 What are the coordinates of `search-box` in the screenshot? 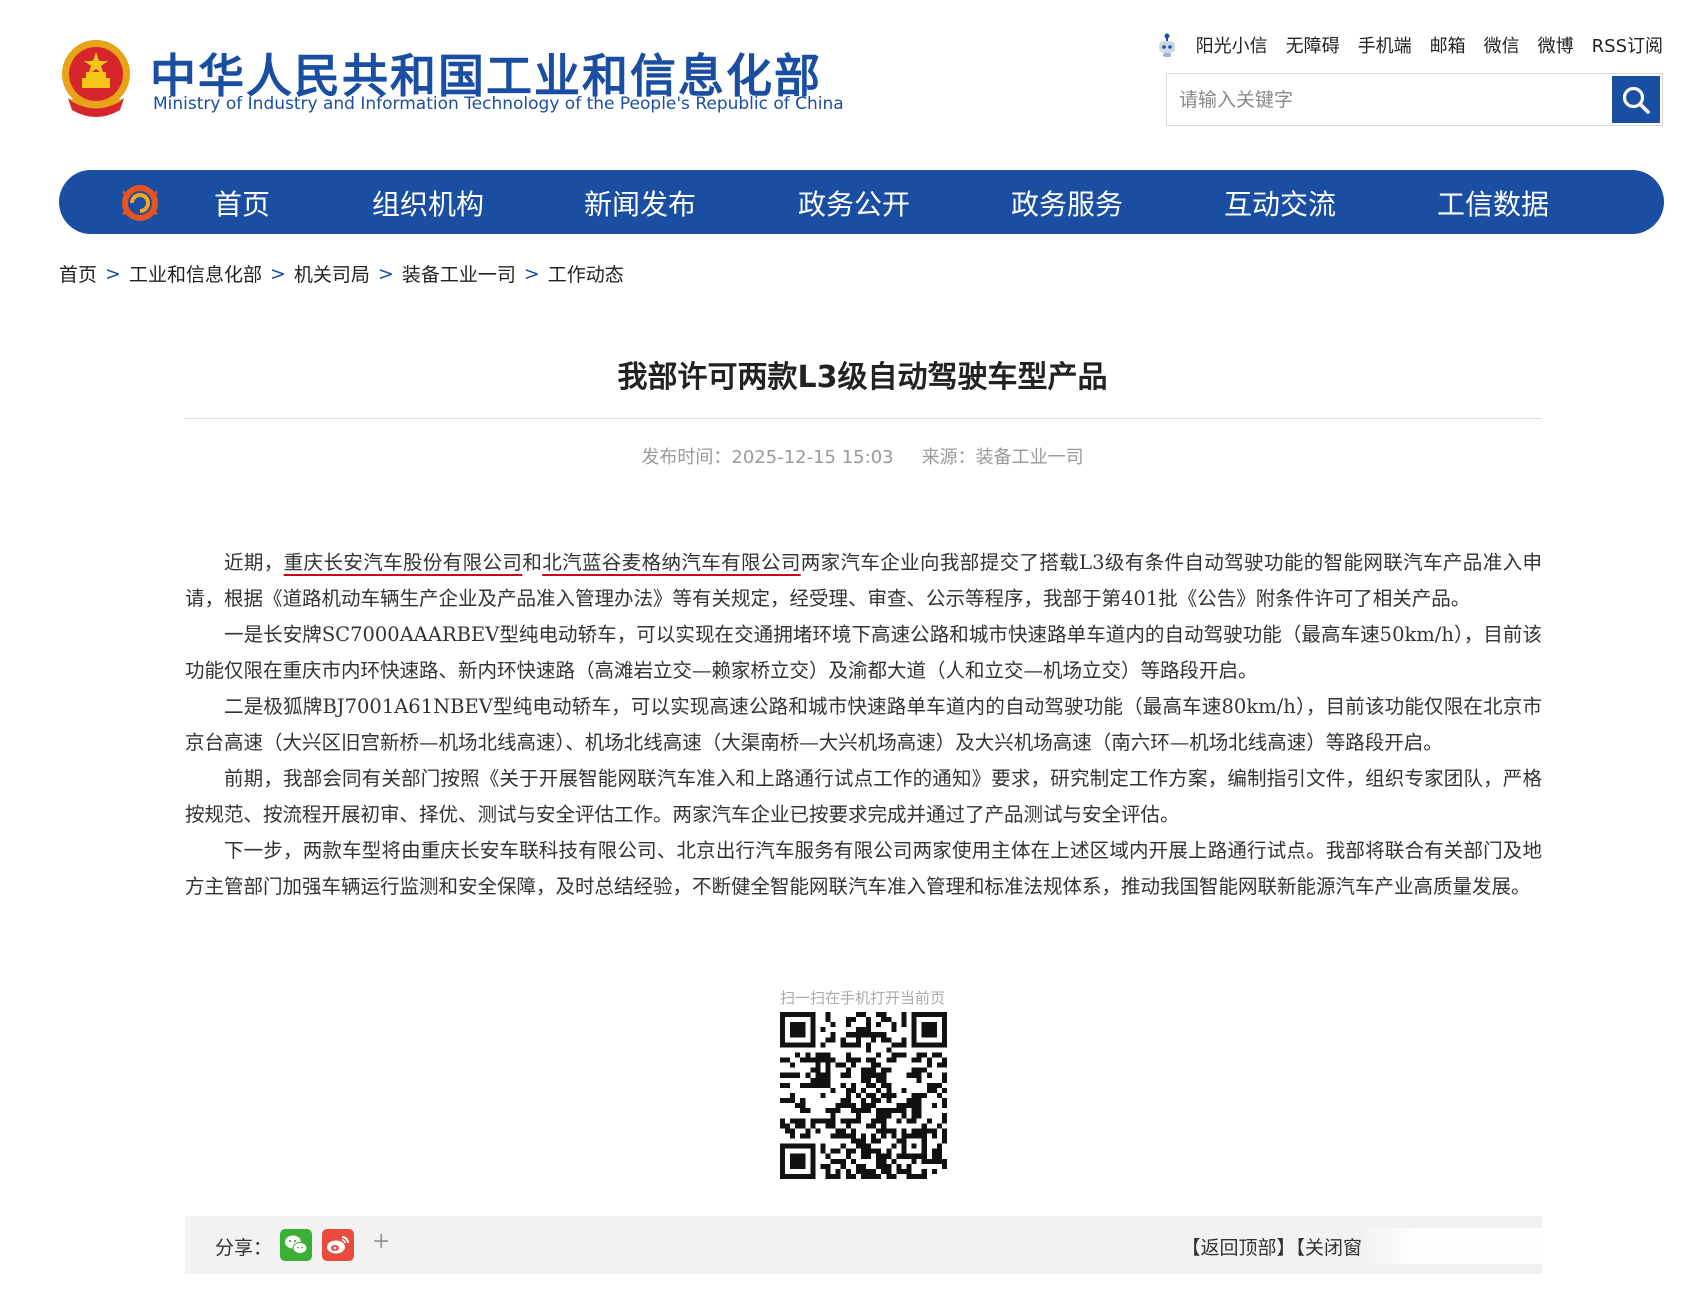 It's located at (1414, 99).